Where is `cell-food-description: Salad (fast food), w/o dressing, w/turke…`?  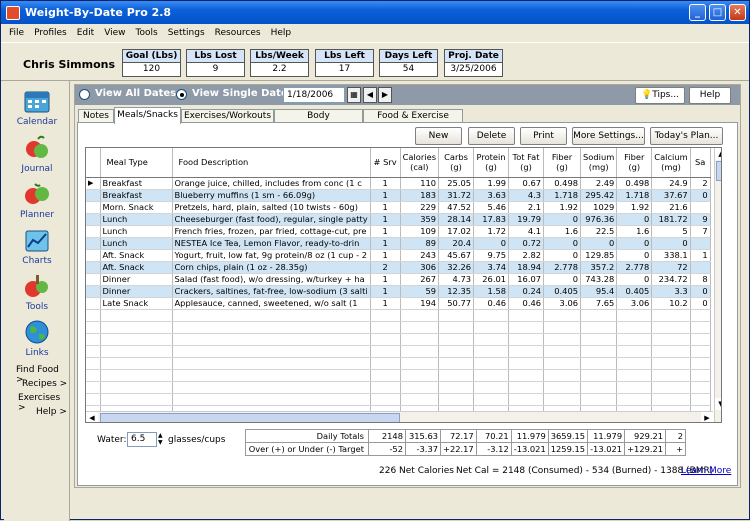
cell-food-description: Salad (fast food), w/o dressing, w/turke… is located at coordinates (271, 279).